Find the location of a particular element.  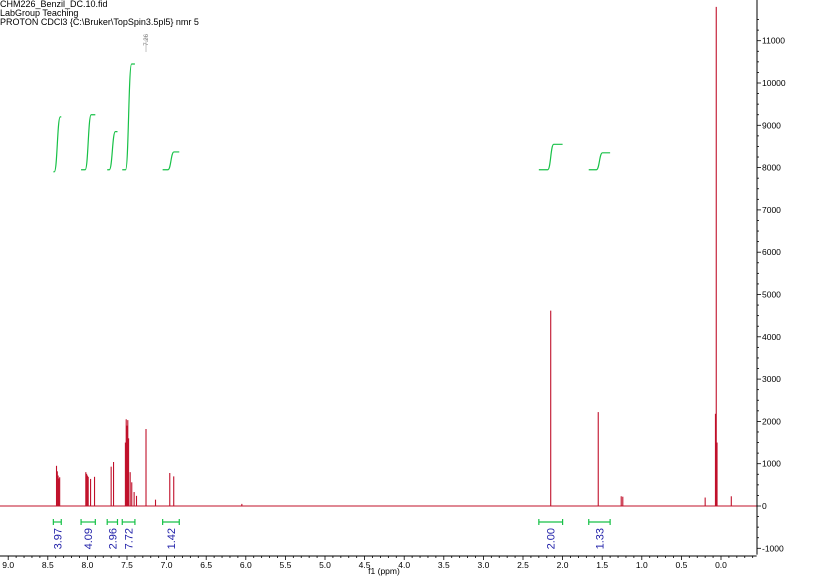

x-axis-tick-label: 8.5 is located at coordinates (48, 565).